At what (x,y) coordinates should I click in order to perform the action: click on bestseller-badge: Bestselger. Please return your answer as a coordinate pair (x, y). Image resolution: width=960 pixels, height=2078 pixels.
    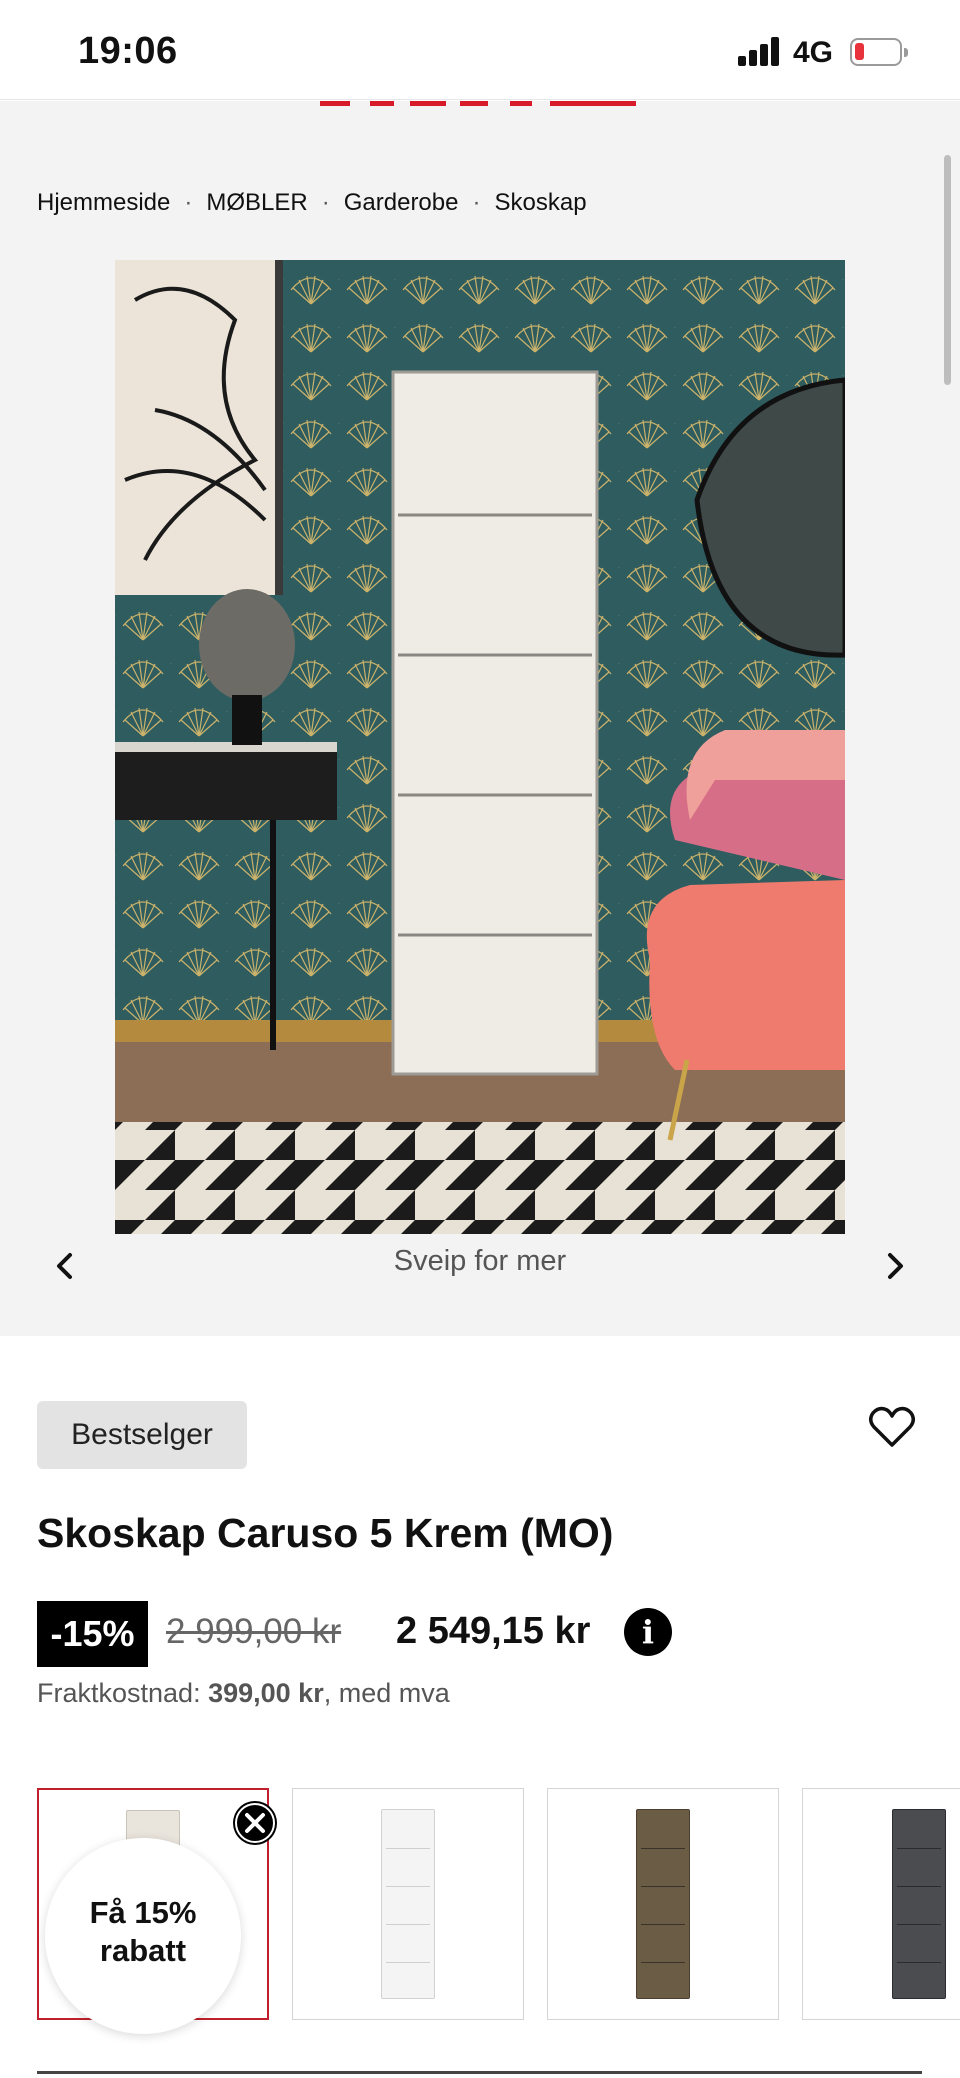
    Looking at the image, I should click on (142, 1435).